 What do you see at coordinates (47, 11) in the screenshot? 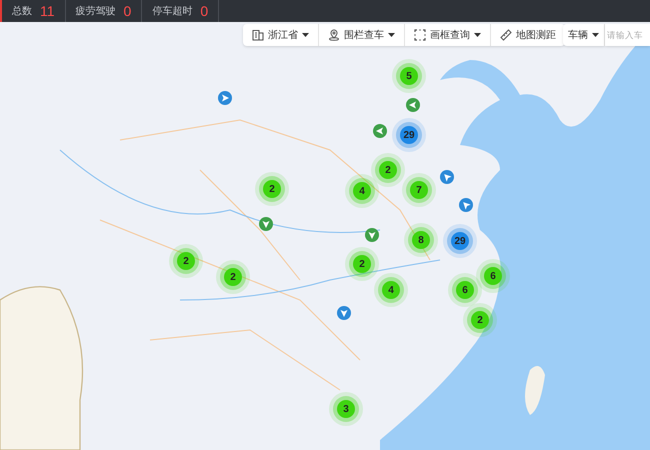
I see `status-count: 11` at bounding box center [47, 11].